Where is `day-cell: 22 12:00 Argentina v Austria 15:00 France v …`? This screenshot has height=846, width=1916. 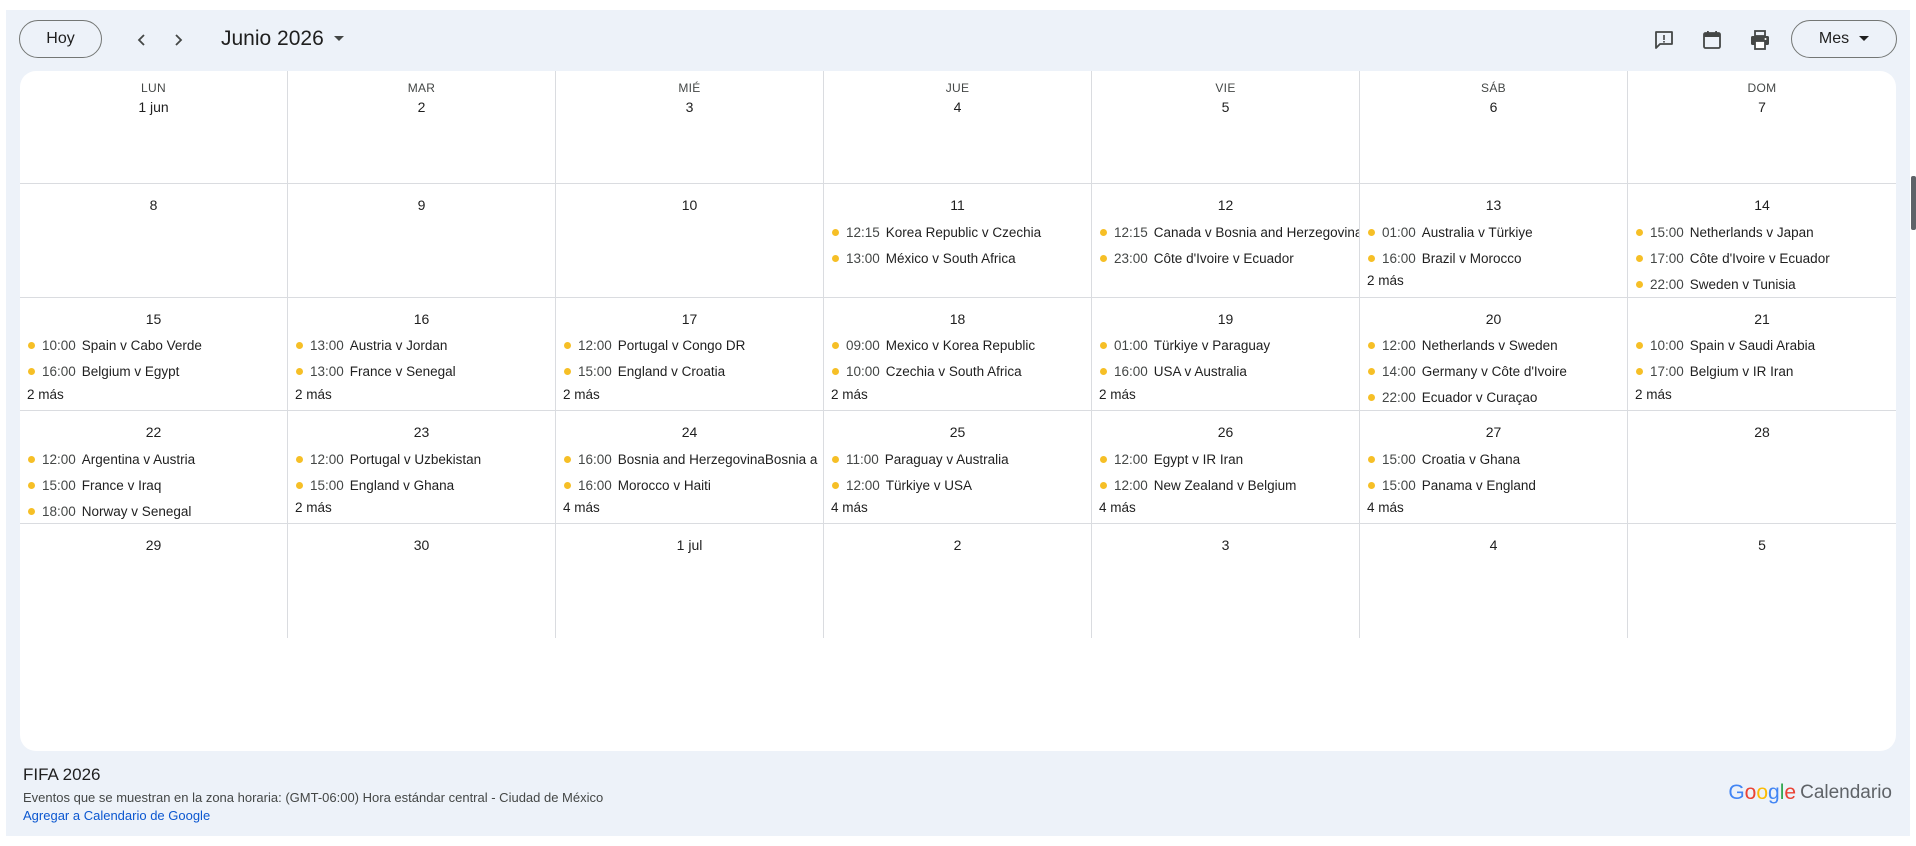 day-cell: 22 12:00 Argentina v Austria 15:00 France v … is located at coordinates (154, 468).